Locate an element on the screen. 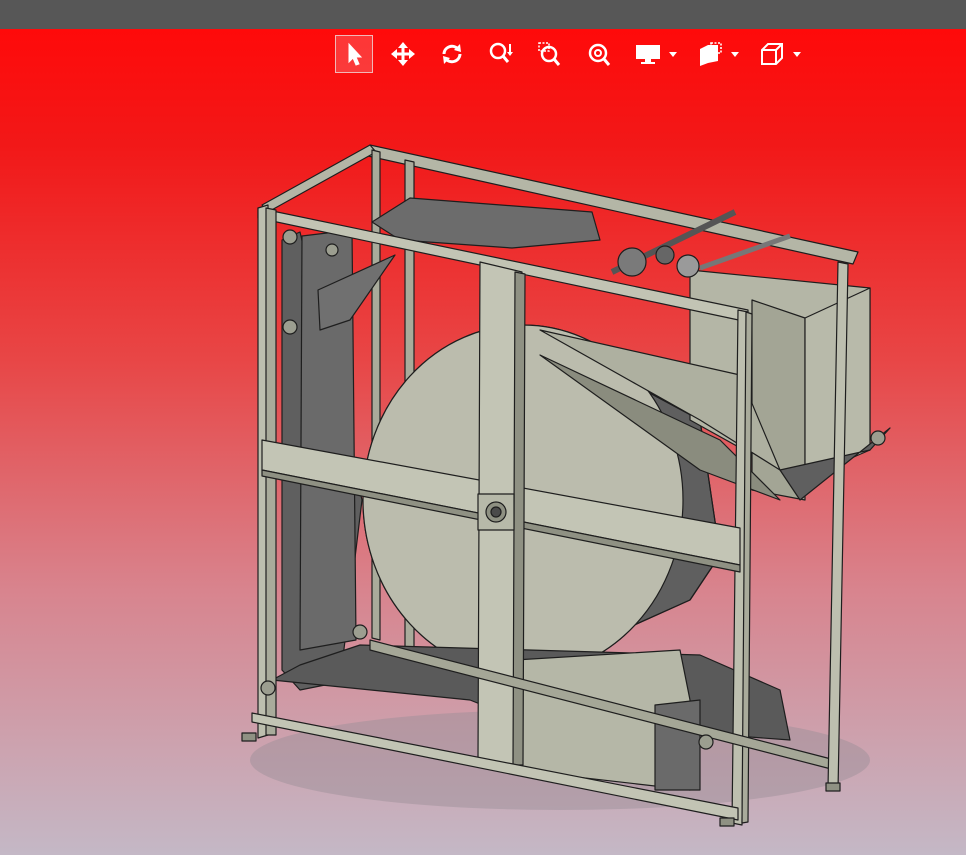 This screenshot has height=855, width=966. zoom-tool-button is located at coordinates (501, 54).